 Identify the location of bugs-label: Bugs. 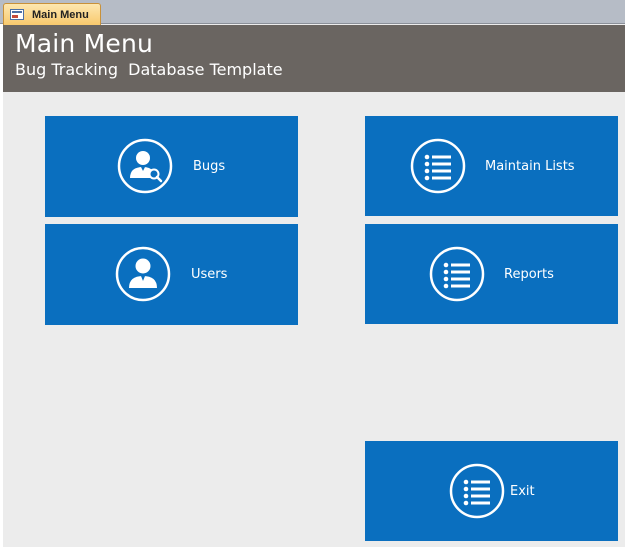
(209, 166).